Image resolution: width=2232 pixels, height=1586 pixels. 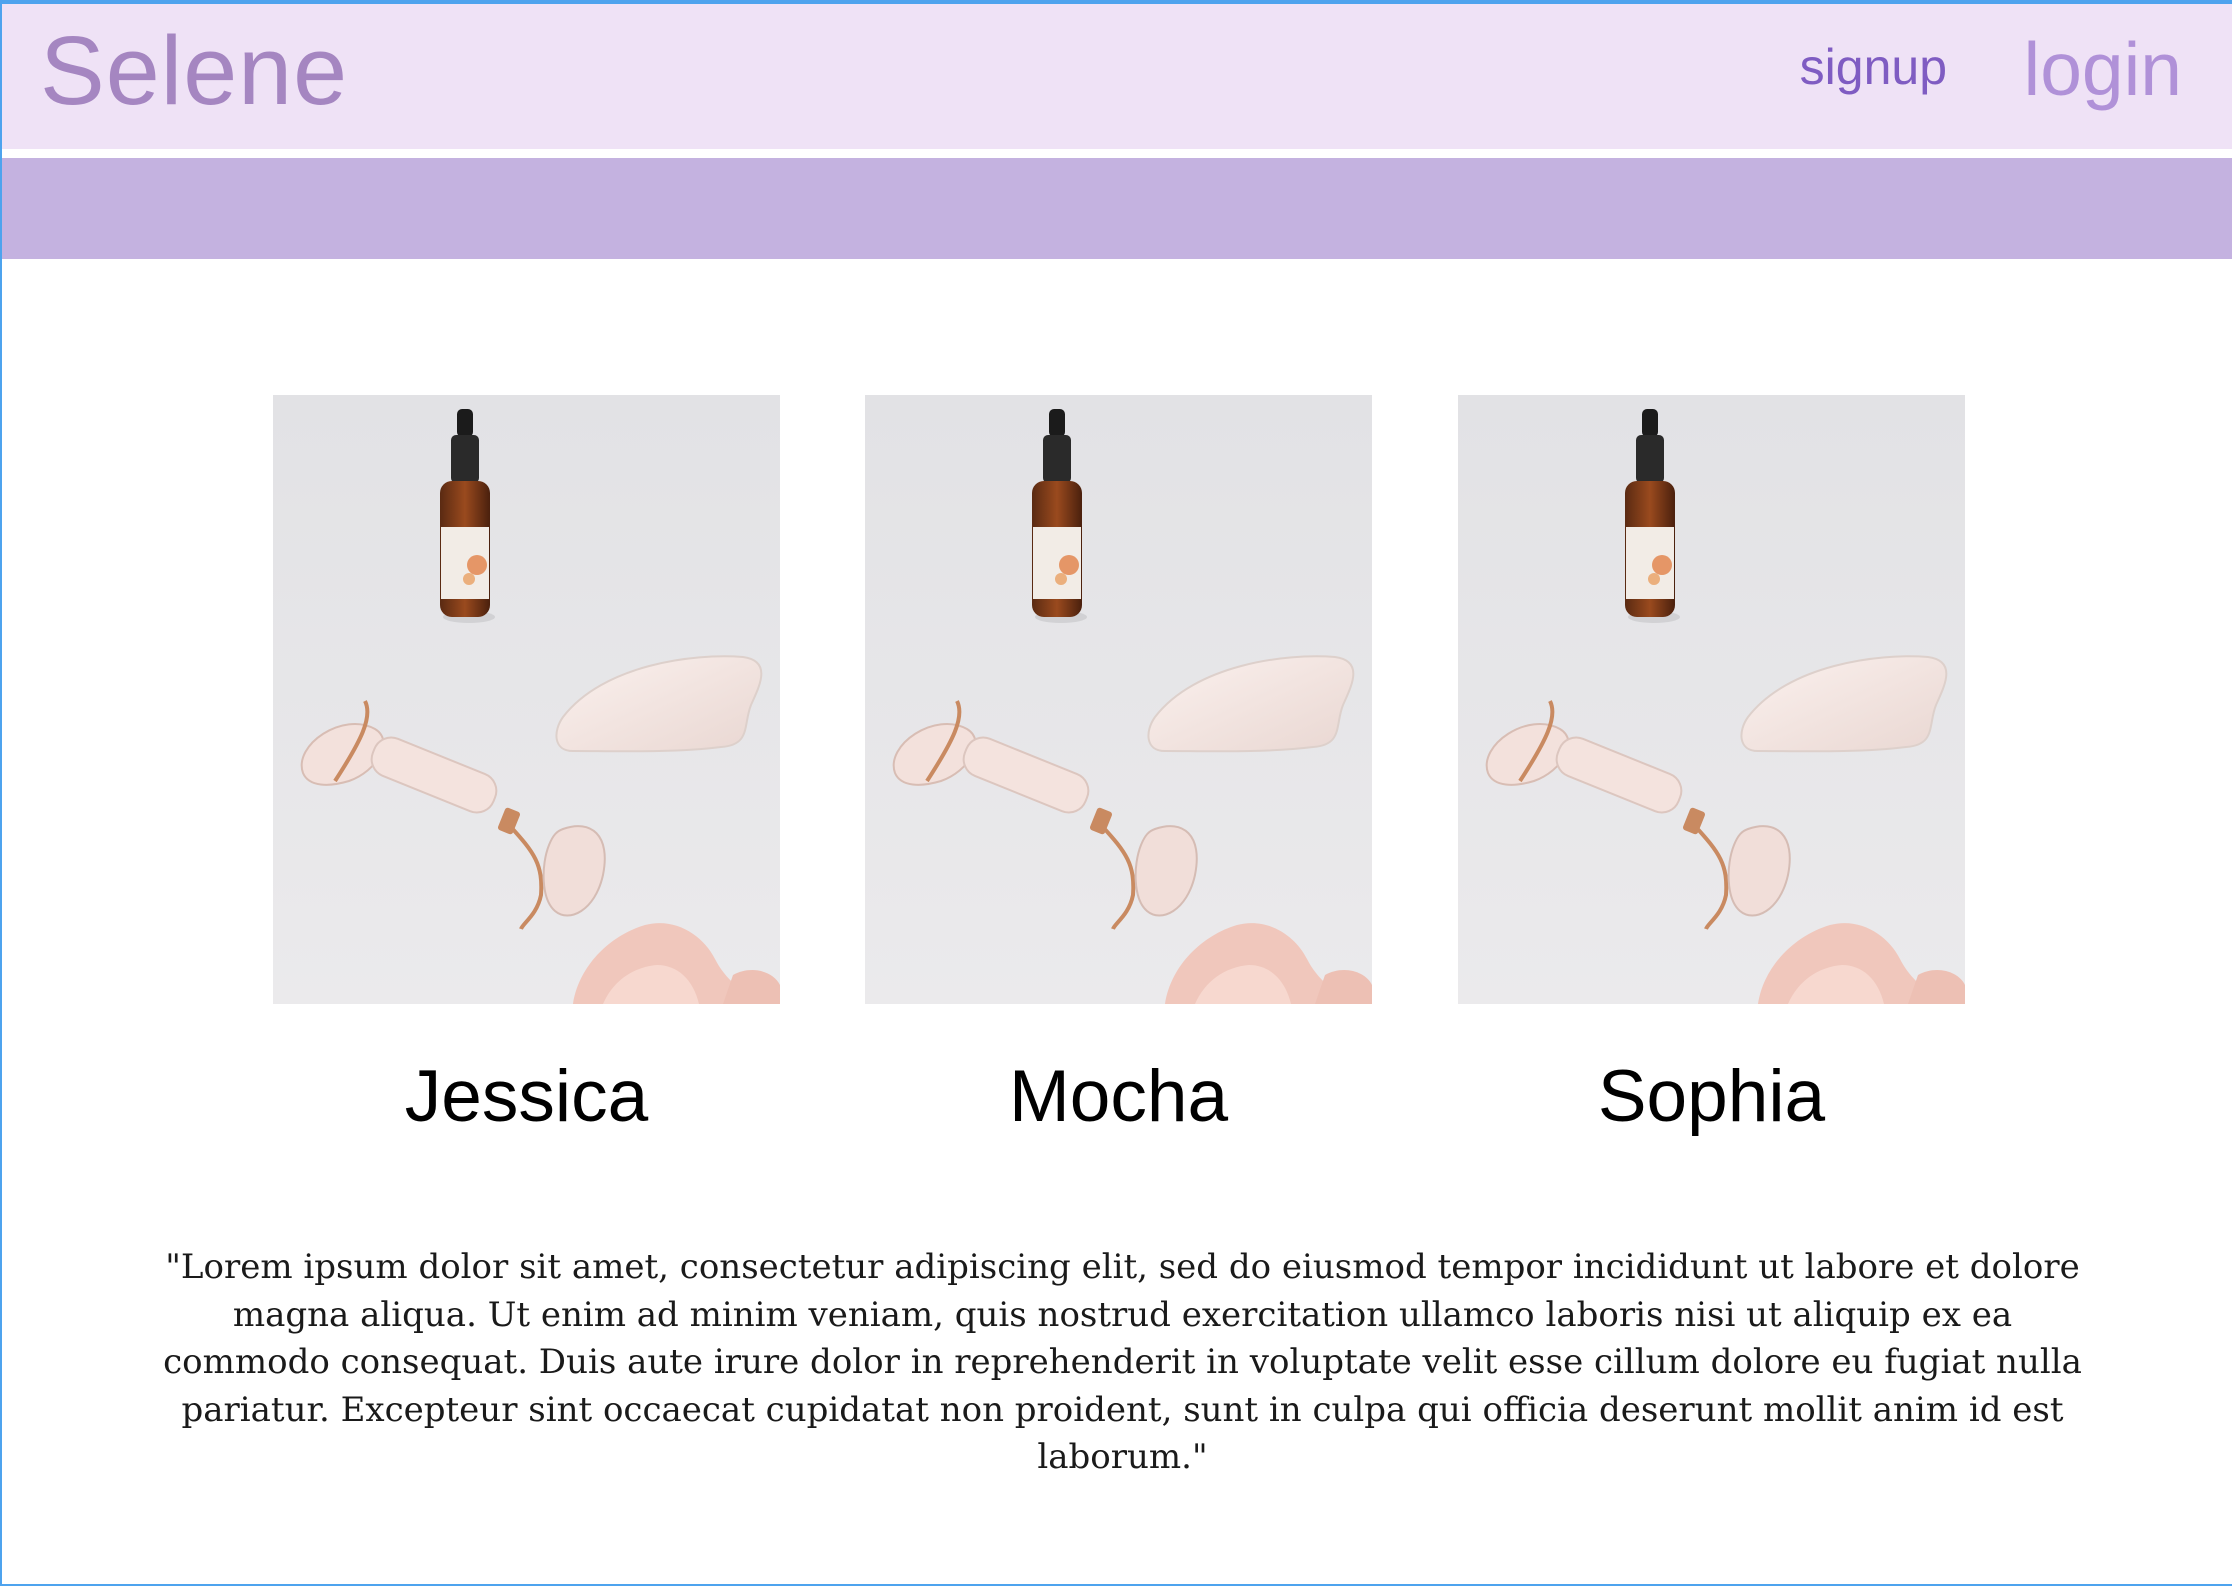 I want to click on profile-card: Jessica, so click(x=526, y=764).